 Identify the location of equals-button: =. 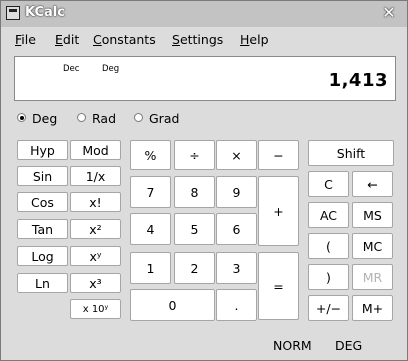
(278, 286).